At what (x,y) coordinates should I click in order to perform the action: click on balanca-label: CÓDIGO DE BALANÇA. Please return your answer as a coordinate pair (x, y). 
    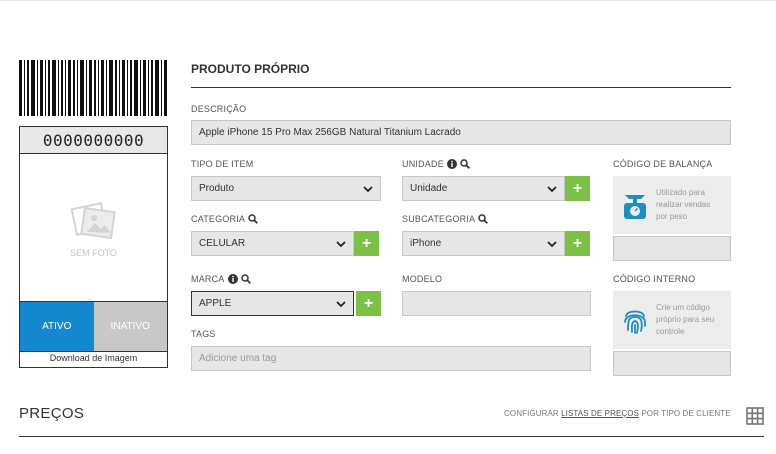
    Looking at the image, I should click on (663, 164).